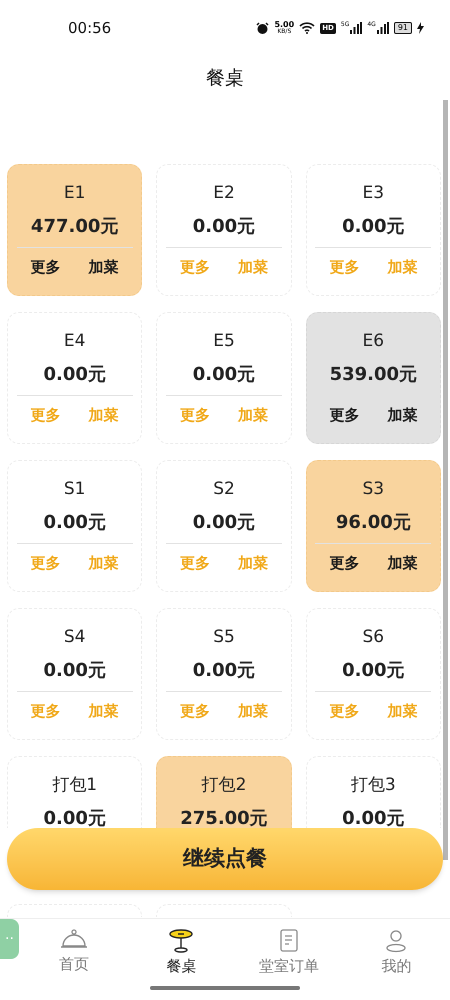 This screenshot has height=1000, width=450. What do you see at coordinates (307, 28) in the screenshot?
I see `wifi-icon` at bounding box center [307, 28].